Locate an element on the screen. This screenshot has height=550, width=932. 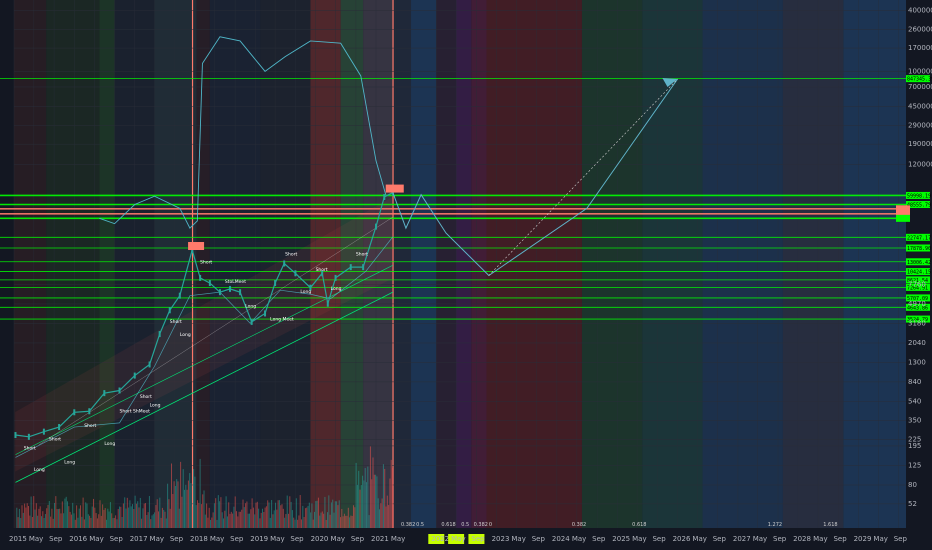
y-tick-label: 2040 is located at coordinates (917, 343).